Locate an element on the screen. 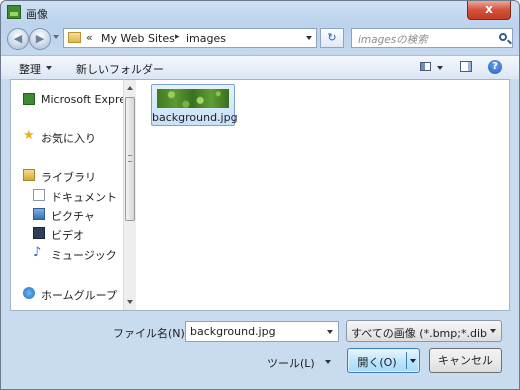  command-bar: 整理 新しいフォルダー ? is located at coordinates (260, 67).